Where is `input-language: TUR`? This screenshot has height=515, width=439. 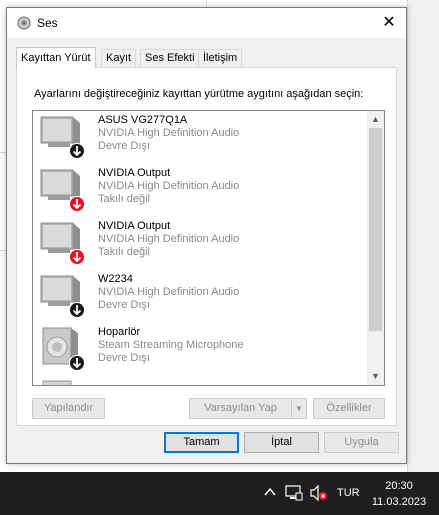
input-language: TUR is located at coordinates (348, 493).